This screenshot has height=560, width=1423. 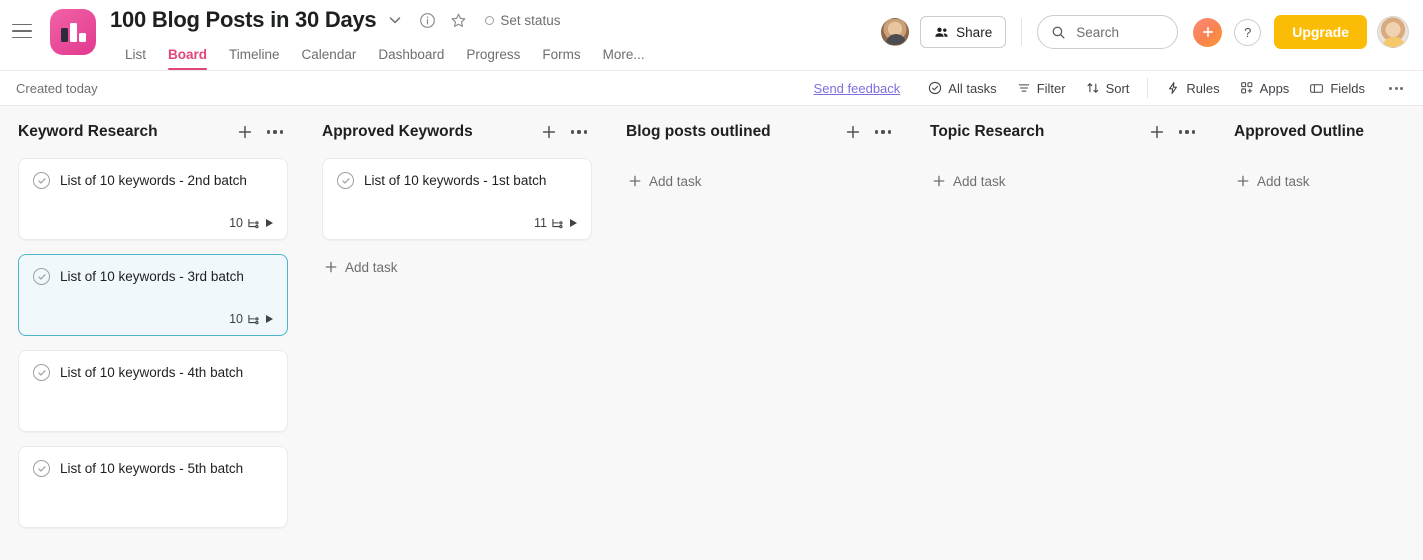 What do you see at coordinates (1328, 132) in the screenshot?
I see `column-title: Approved Outline` at bounding box center [1328, 132].